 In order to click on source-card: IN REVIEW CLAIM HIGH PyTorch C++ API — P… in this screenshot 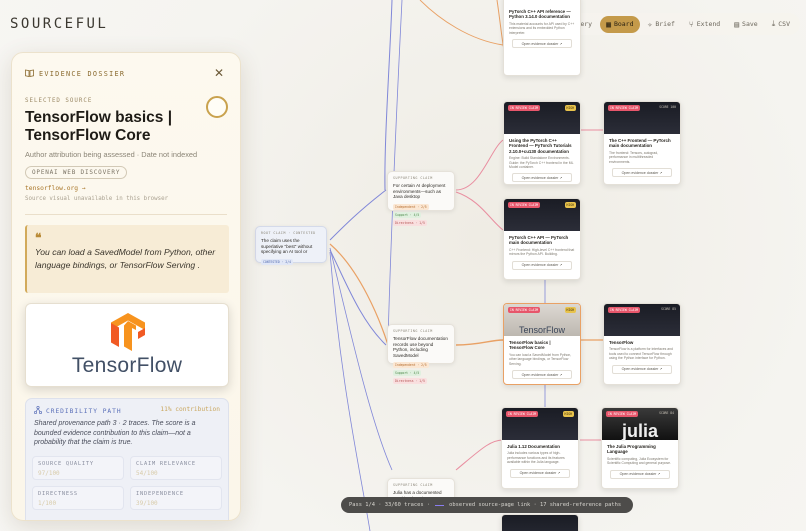, I will do `click(542, 239)`.